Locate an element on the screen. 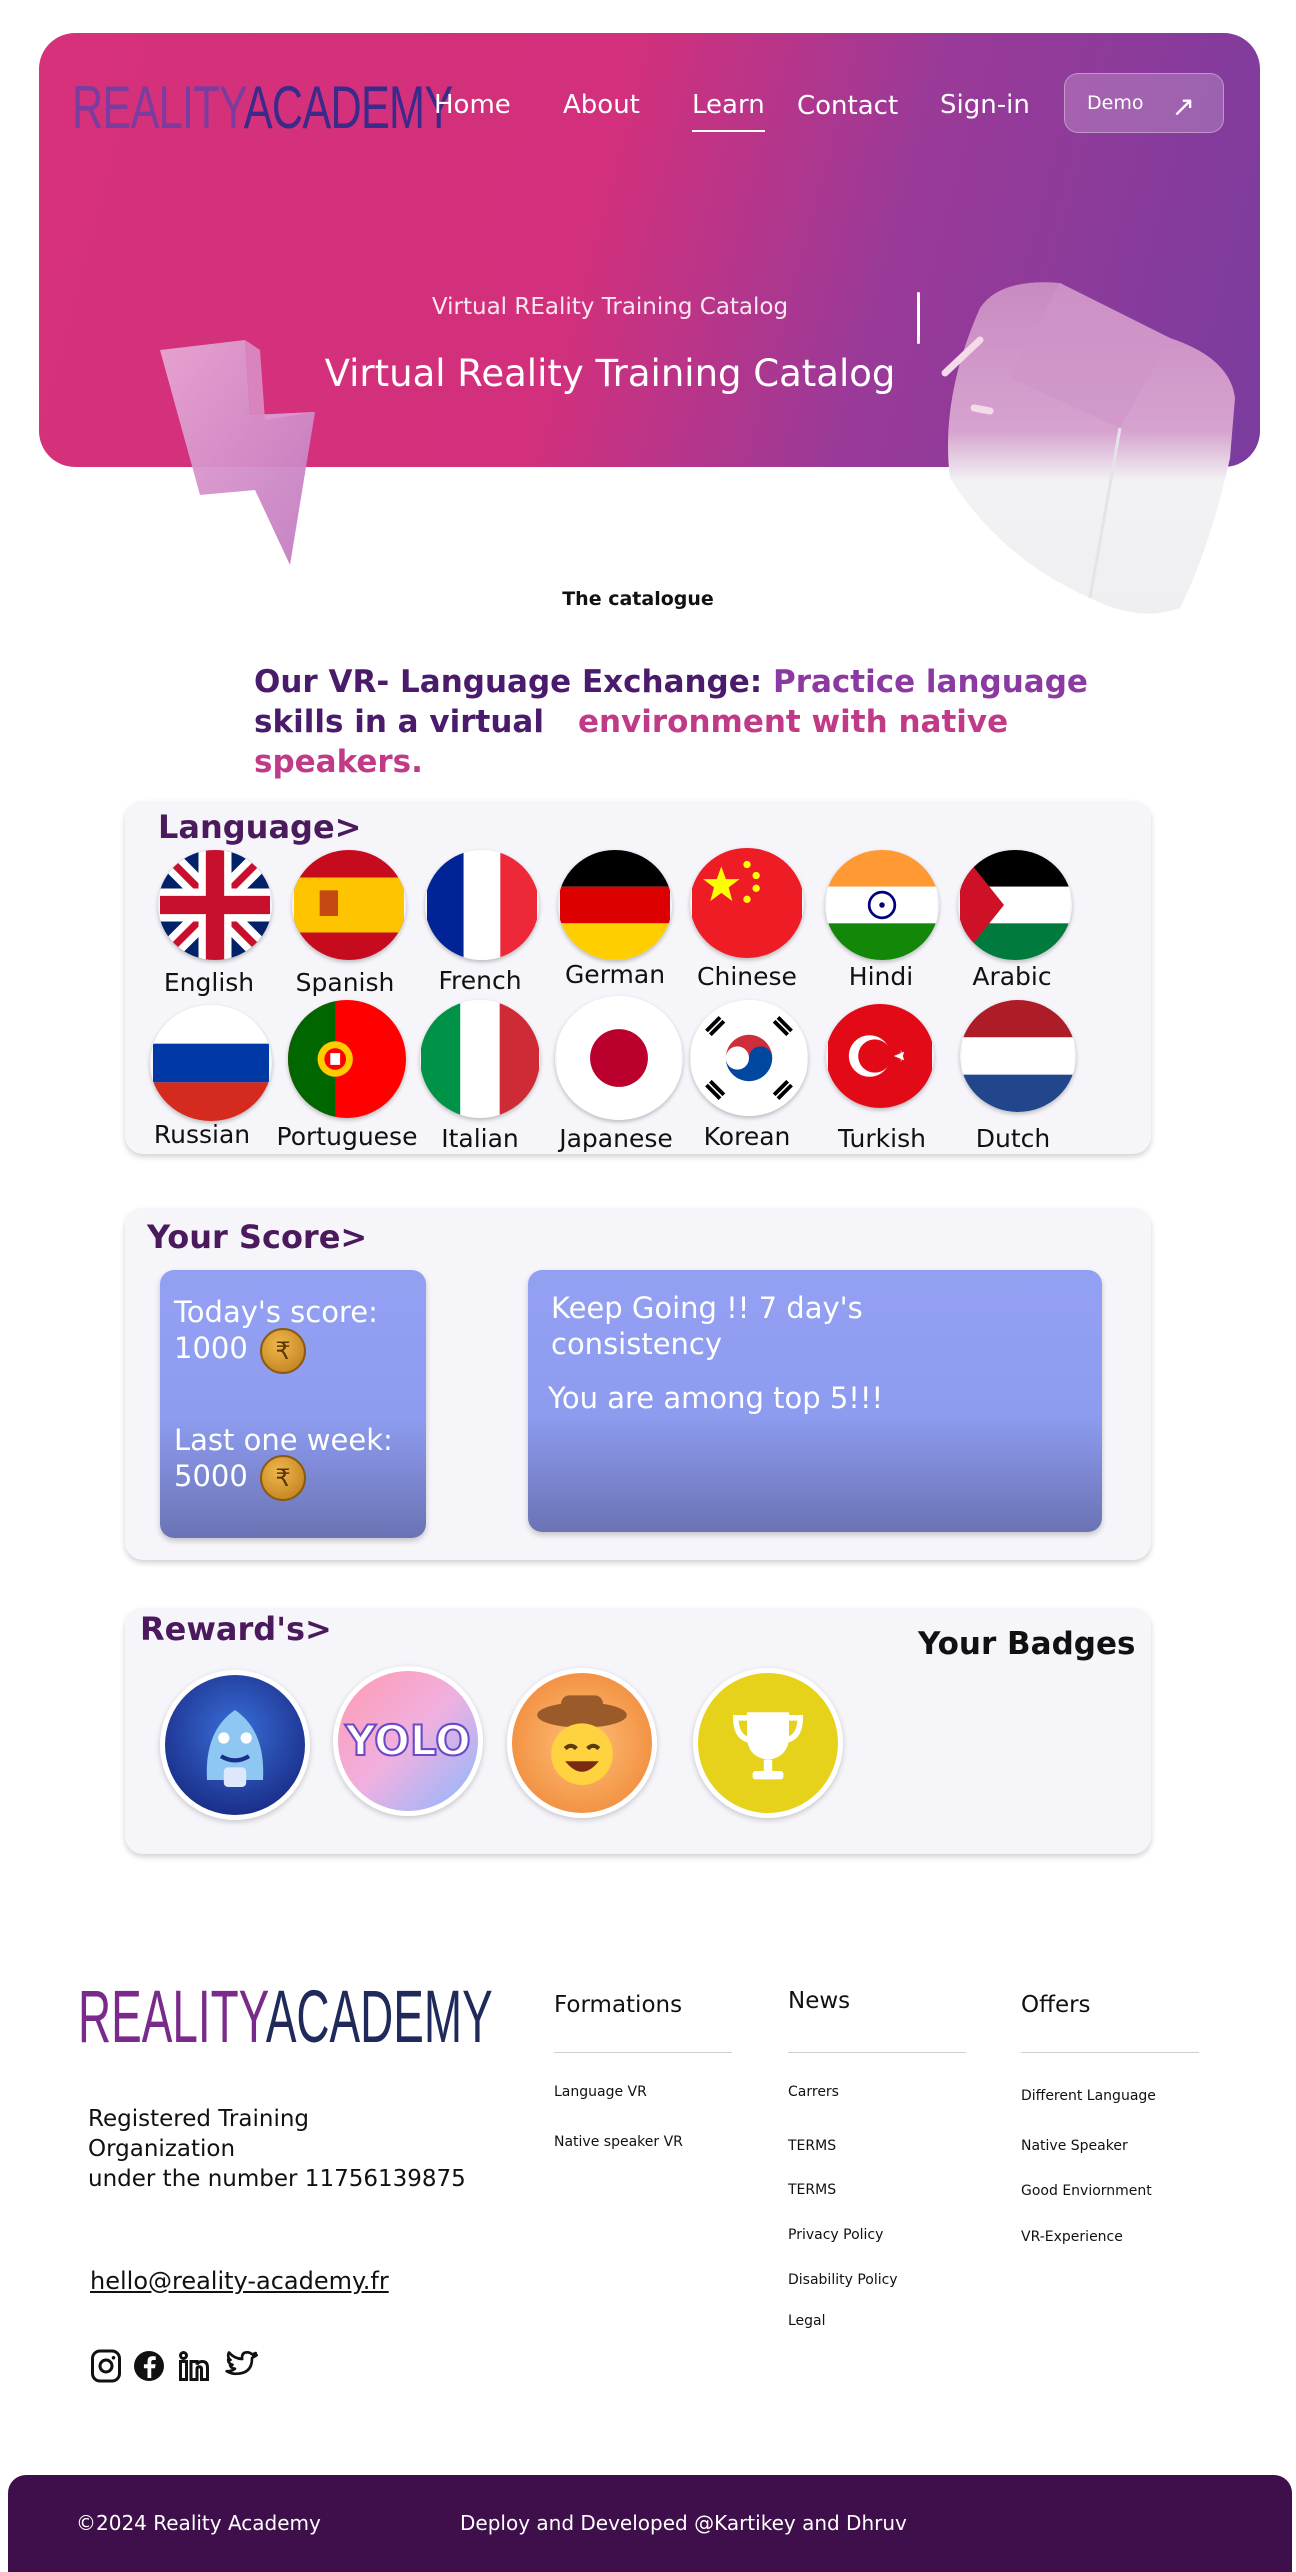 This screenshot has height=2572, width=1296. registration-line-3: under the number 11756139875 is located at coordinates (277, 2179).